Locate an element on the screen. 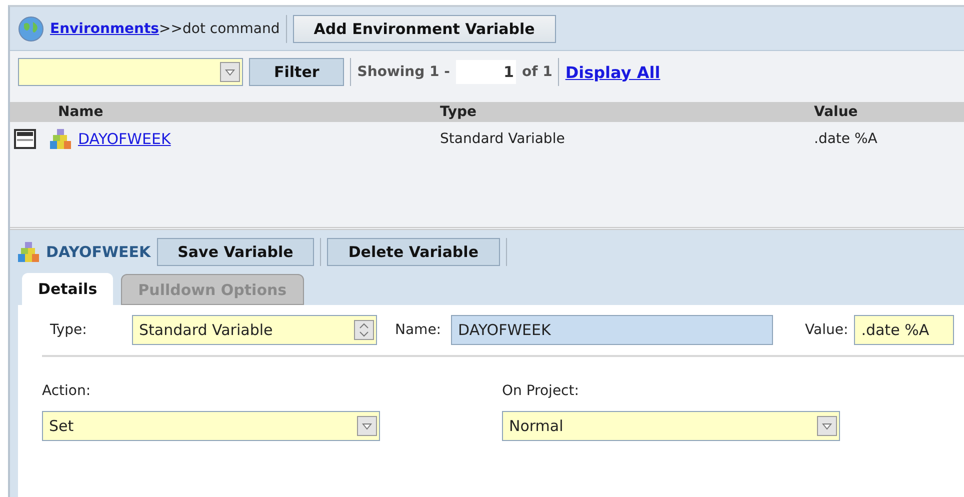 Image resolution: width=964 pixels, height=497 pixels. filter-button: Filter is located at coordinates (296, 72).